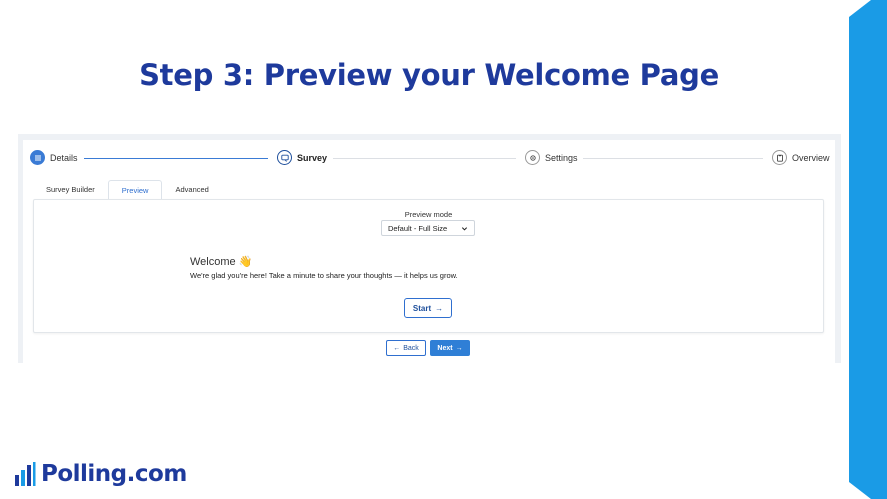  Describe the element at coordinates (418, 228) in the screenshot. I see `preview-mode-value: Default - Full Size` at that location.